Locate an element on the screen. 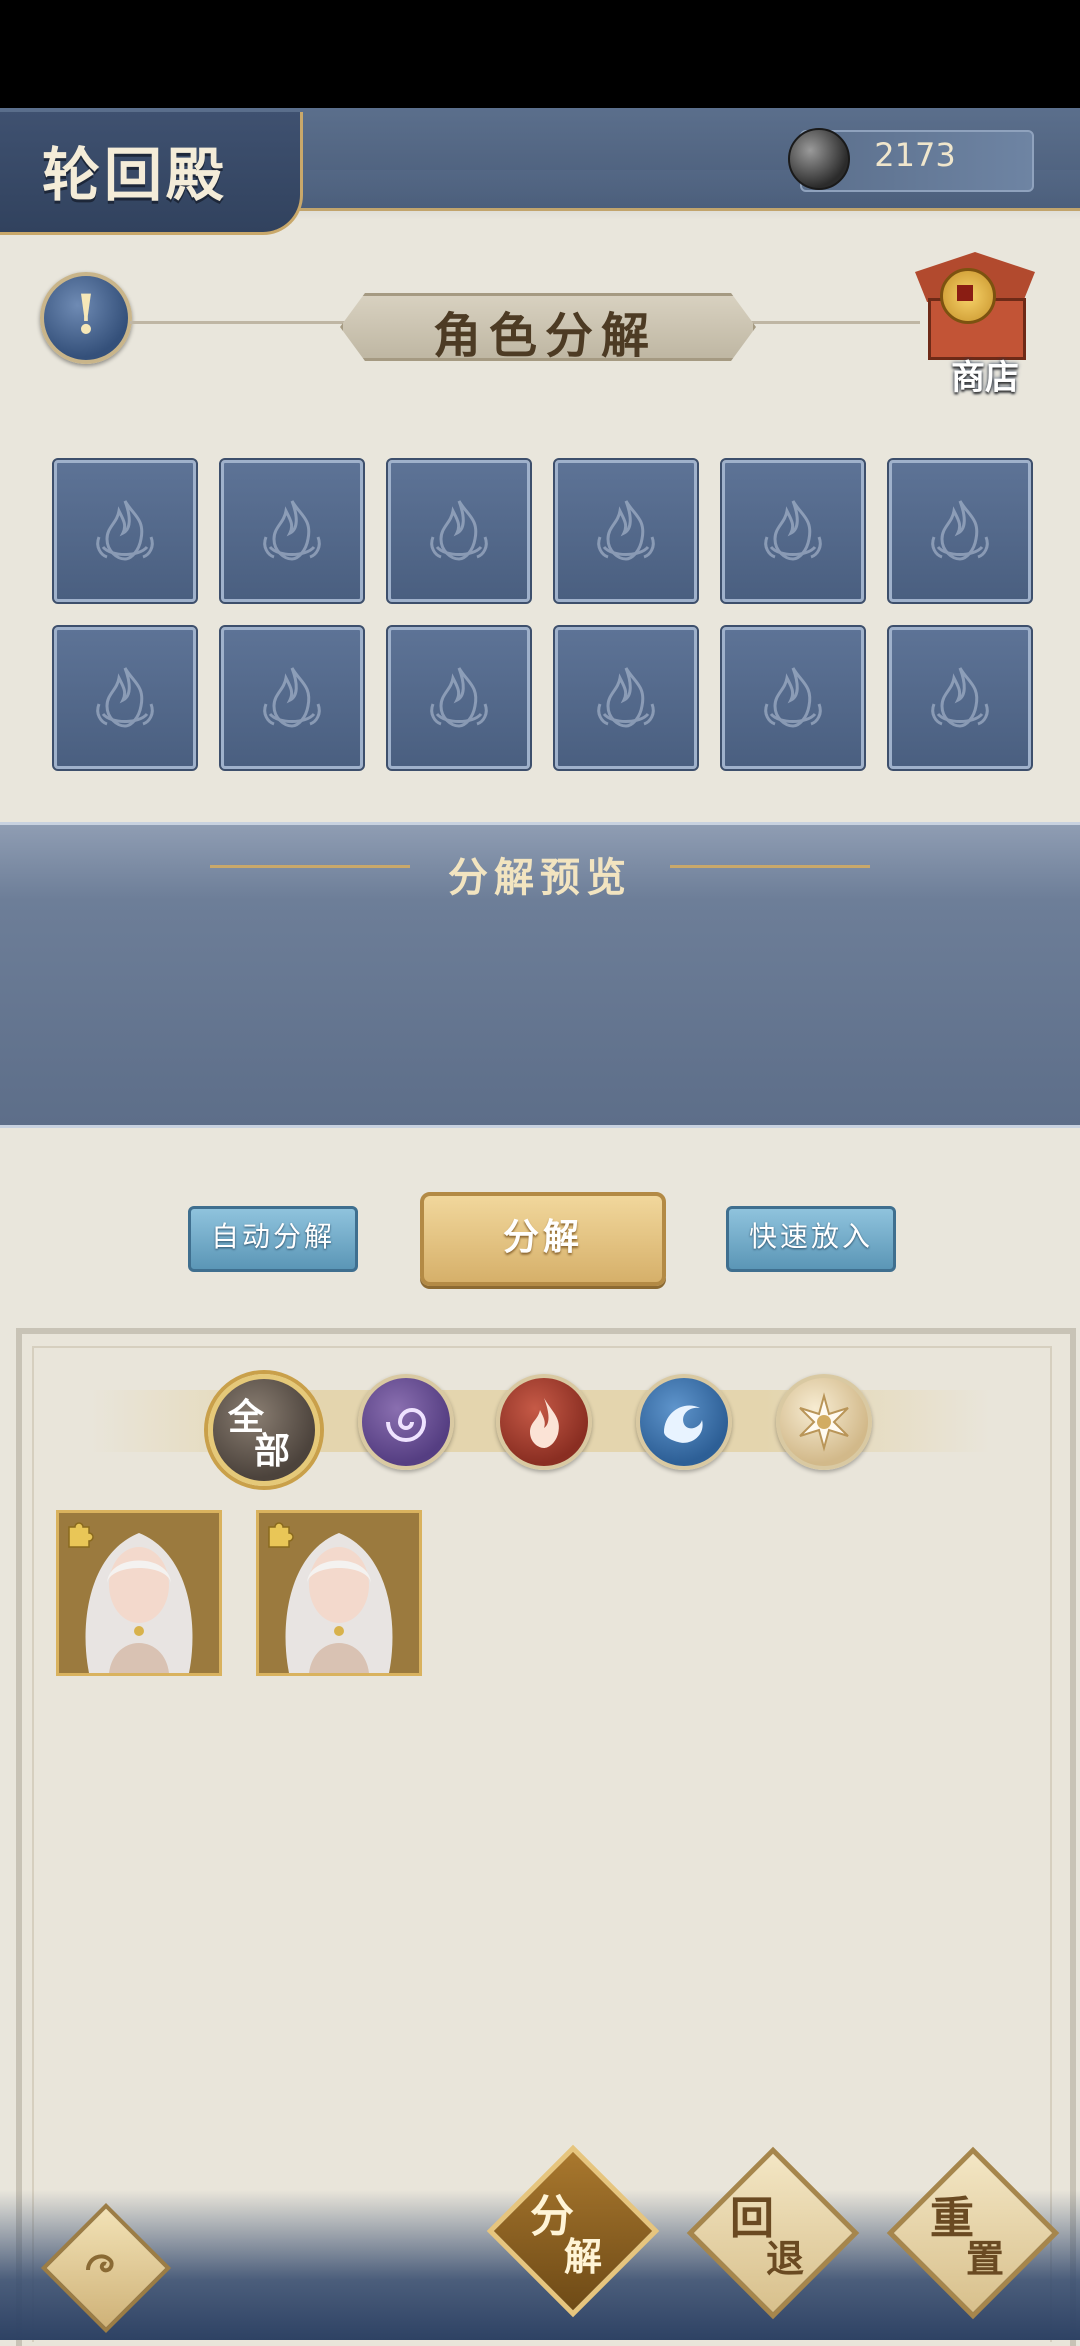 The height and width of the screenshot is (2346, 1080). filter-wave-button is located at coordinates (684, 1422).